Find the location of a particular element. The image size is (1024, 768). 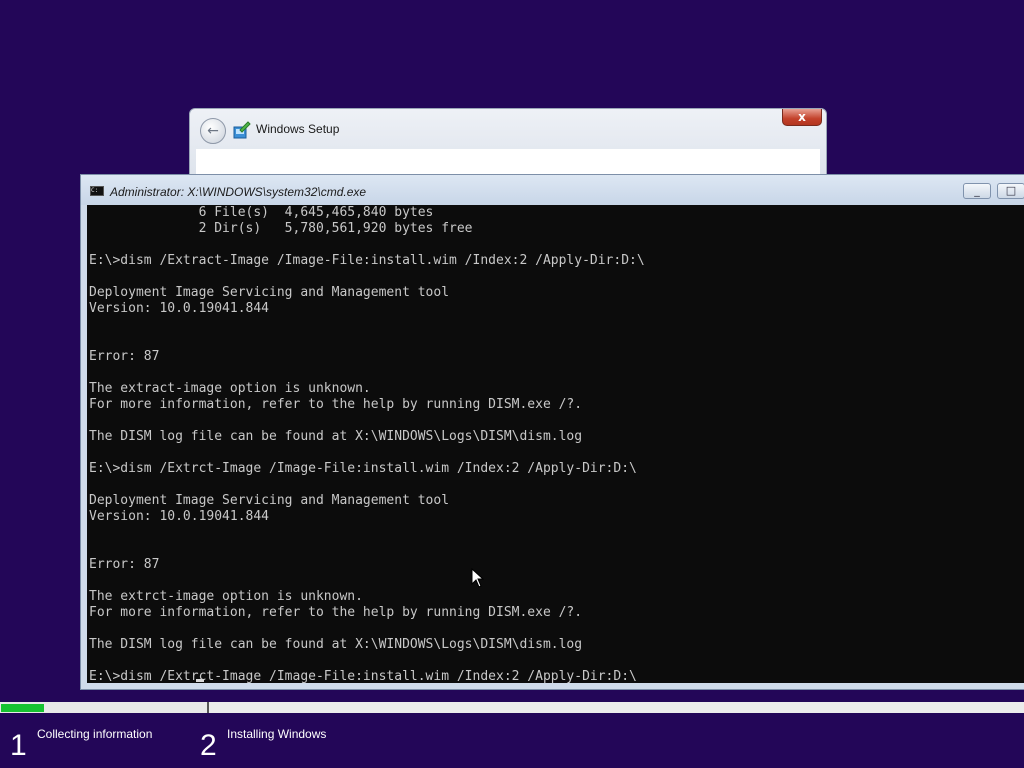

maximize-icon: □ is located at coordinates (1011, 190).